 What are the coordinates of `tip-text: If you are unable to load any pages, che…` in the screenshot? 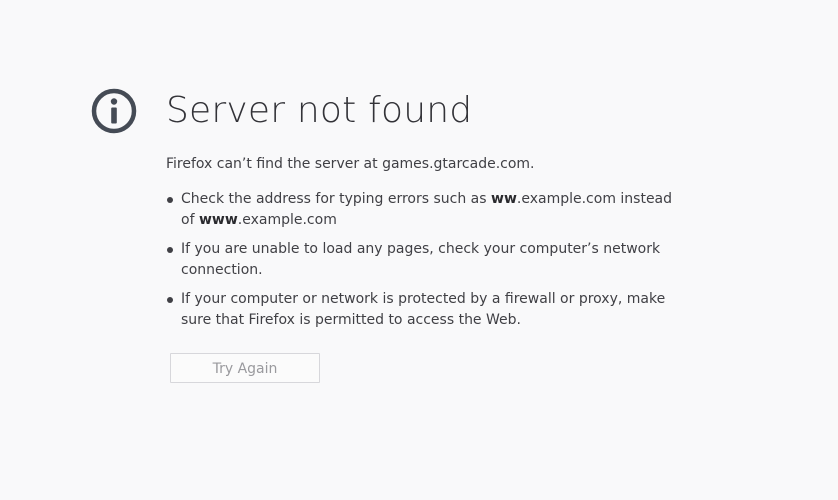 It's located at (421, 259).